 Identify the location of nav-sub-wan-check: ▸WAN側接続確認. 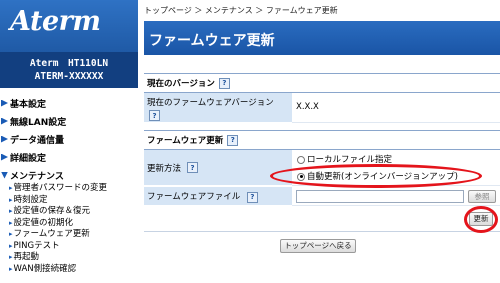
(69, 270).